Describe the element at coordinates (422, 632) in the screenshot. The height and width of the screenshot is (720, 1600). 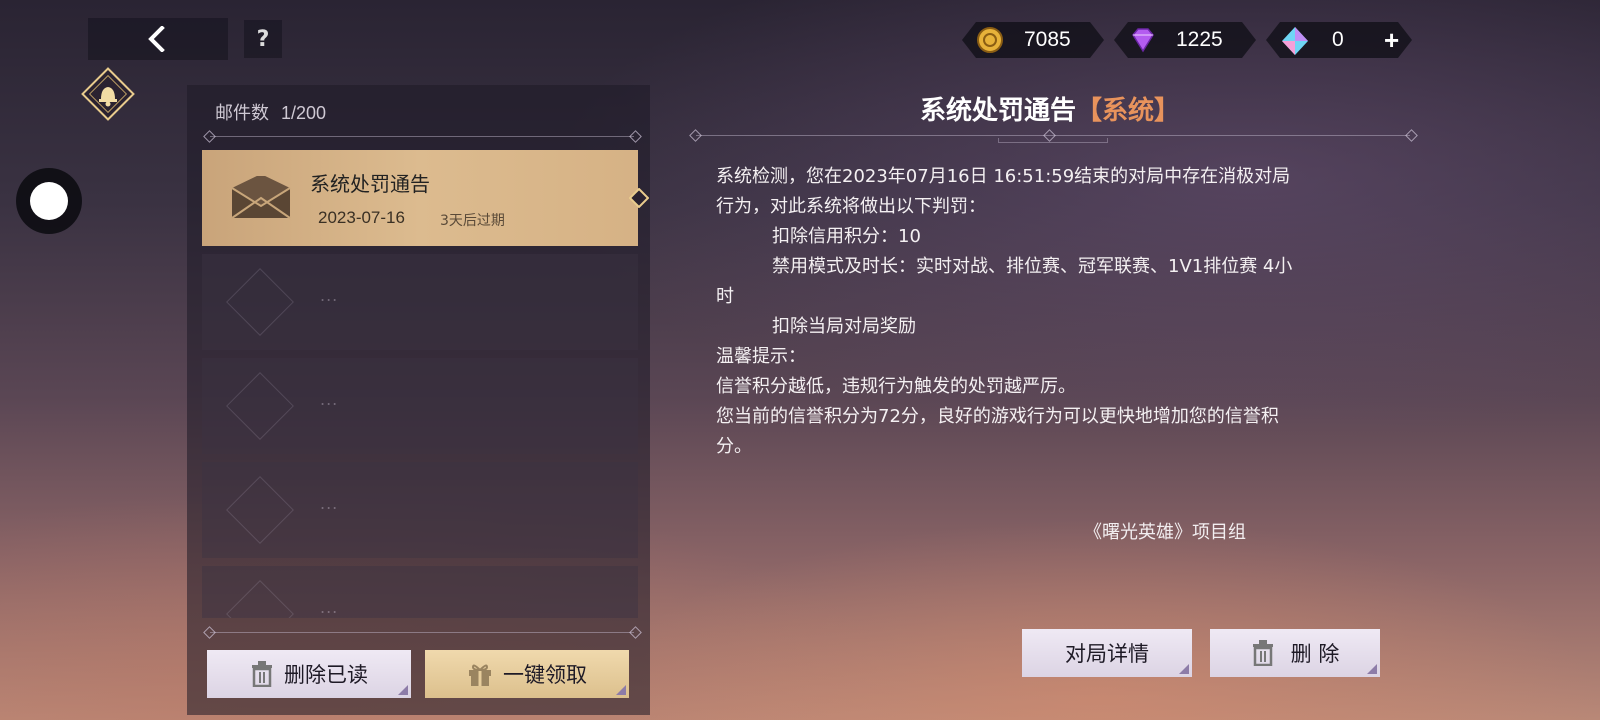
I see `list-divider-bottom` at that location.